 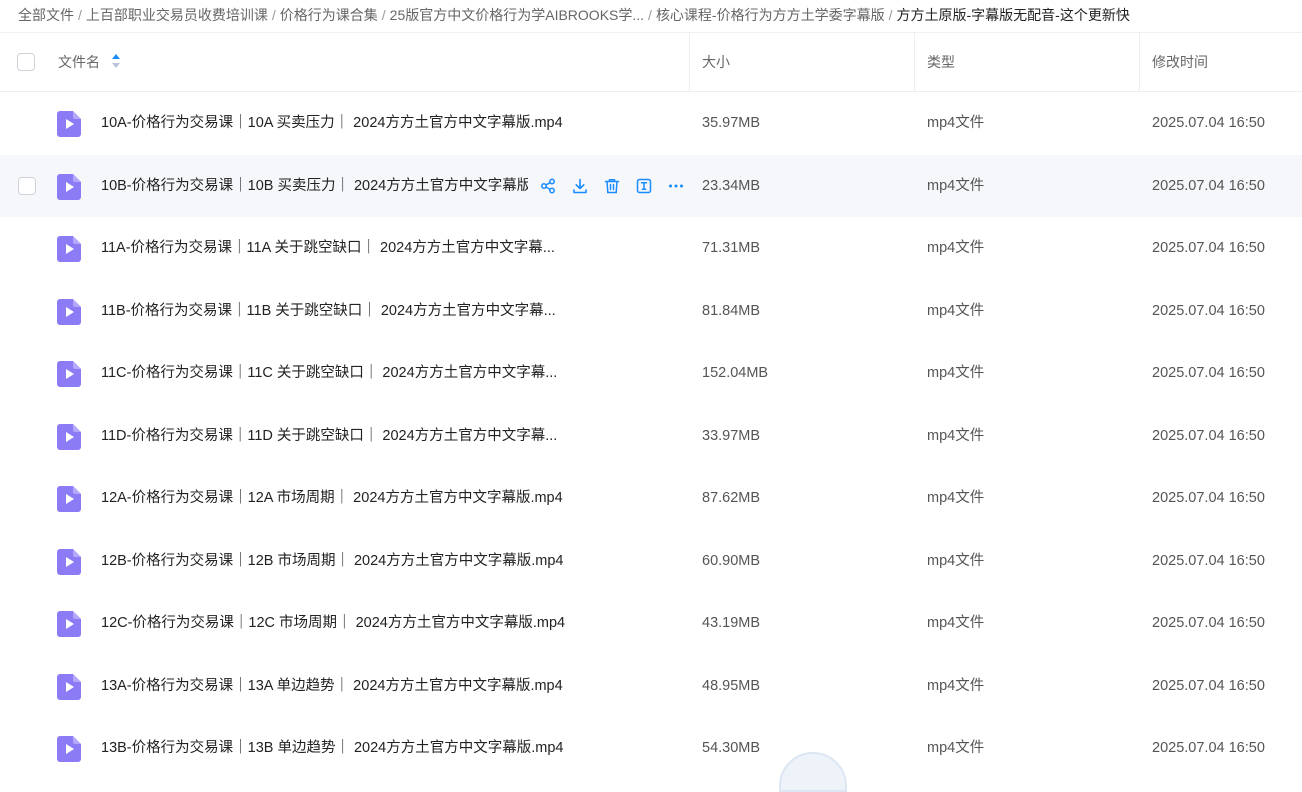 What do you see at coordinates (1180, 62) in the screenshot?
I see `column-header-modified: 修改时间` at bounding box center [1180, 62].